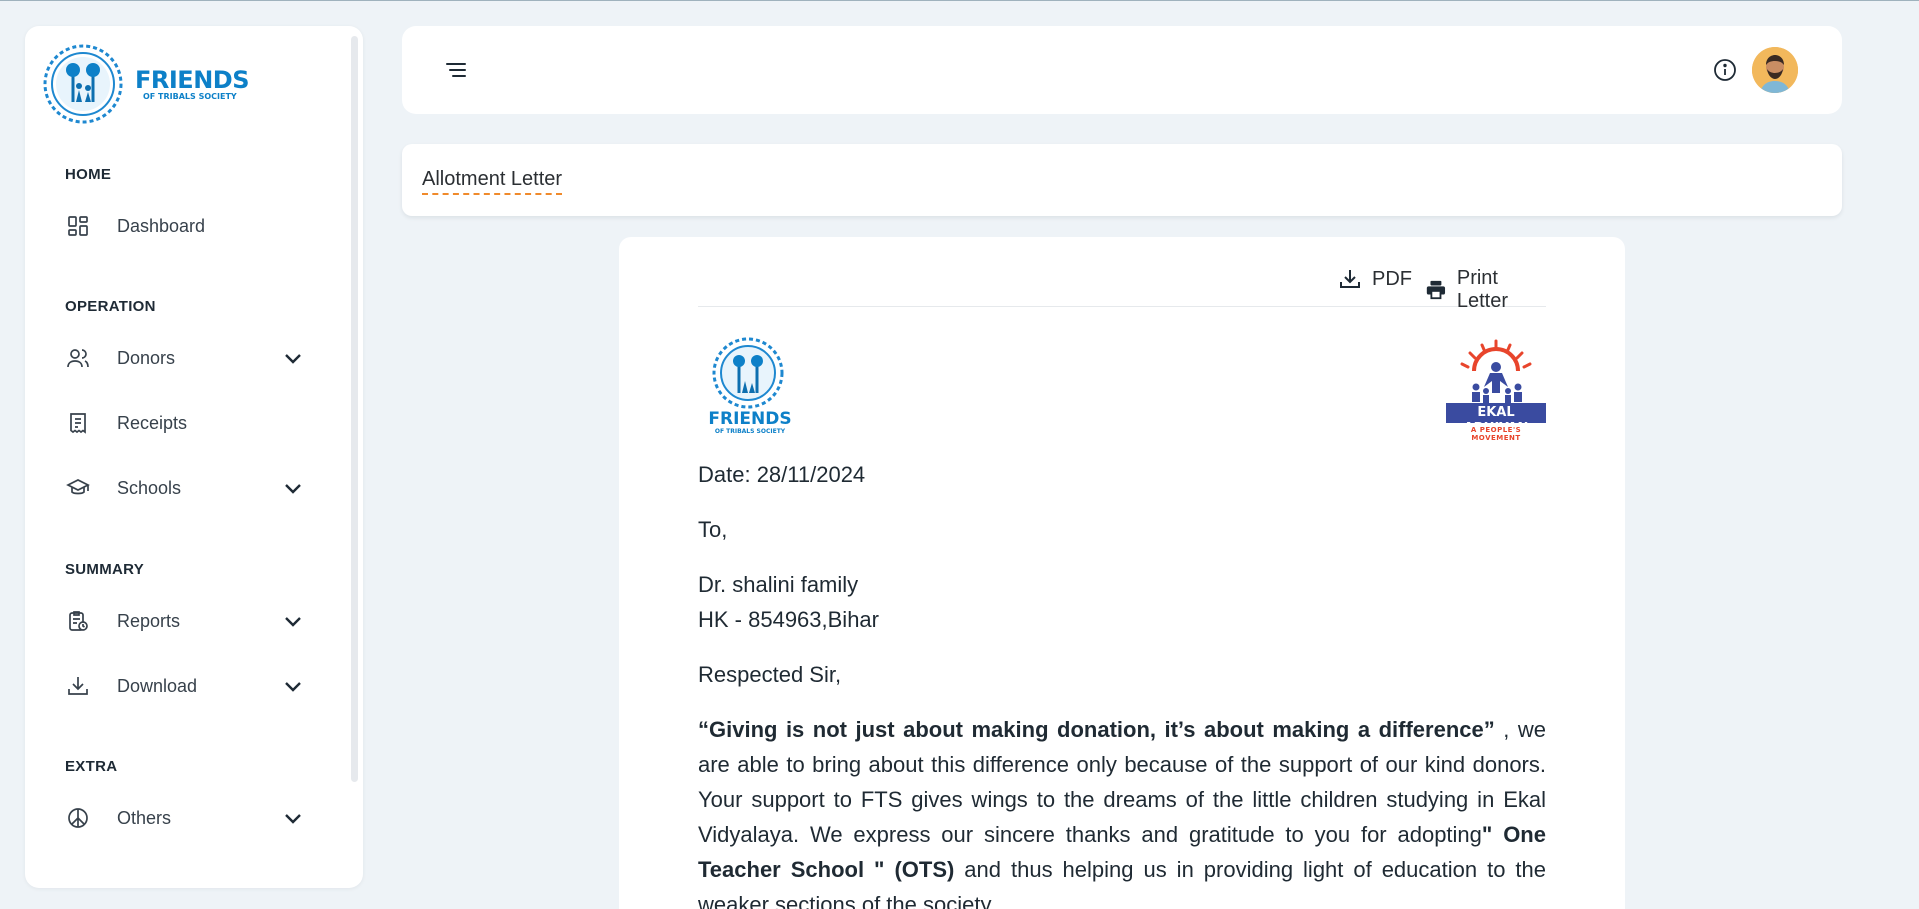  What do you see at coordinates (1725, 70) in the screenshot?
I see `info-icon` at bounding box center [1725, 70].